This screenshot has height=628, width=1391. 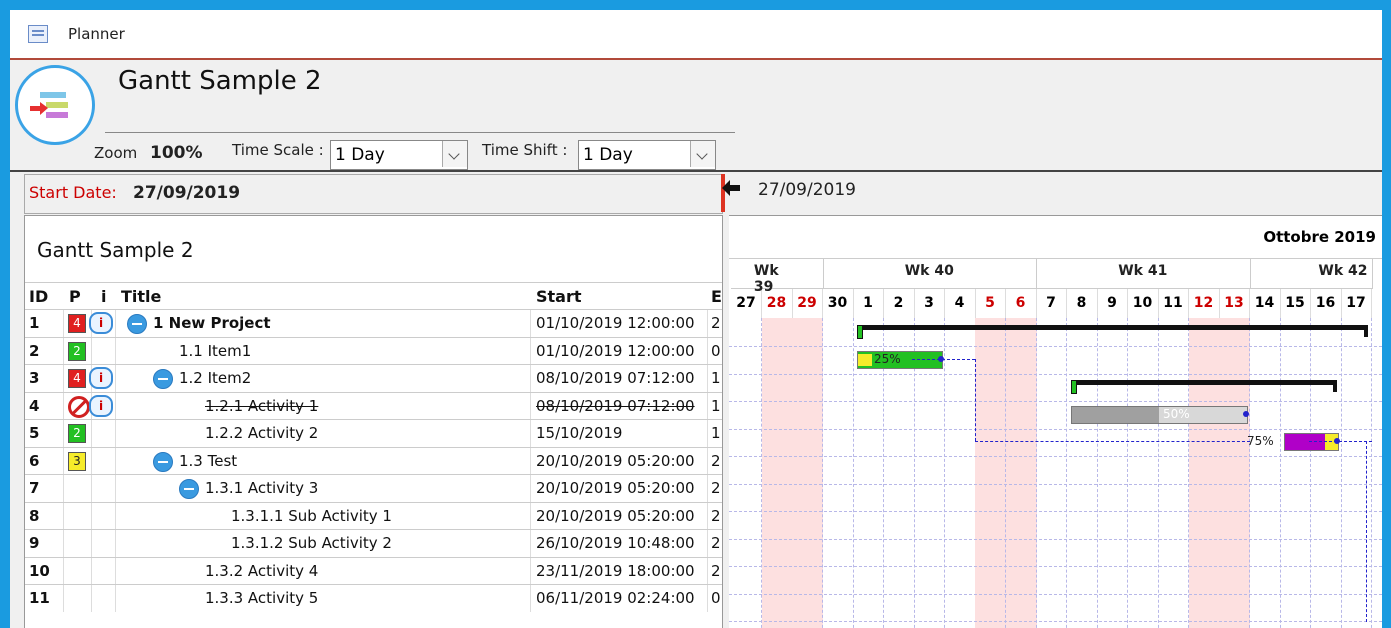 What do you see at coordinates (373, 598) in the screenshot?
I see `table-row: 11 1.3.3 Activity 5 06/11/2019 02:24:00 0` at bounding box center [373, 598].